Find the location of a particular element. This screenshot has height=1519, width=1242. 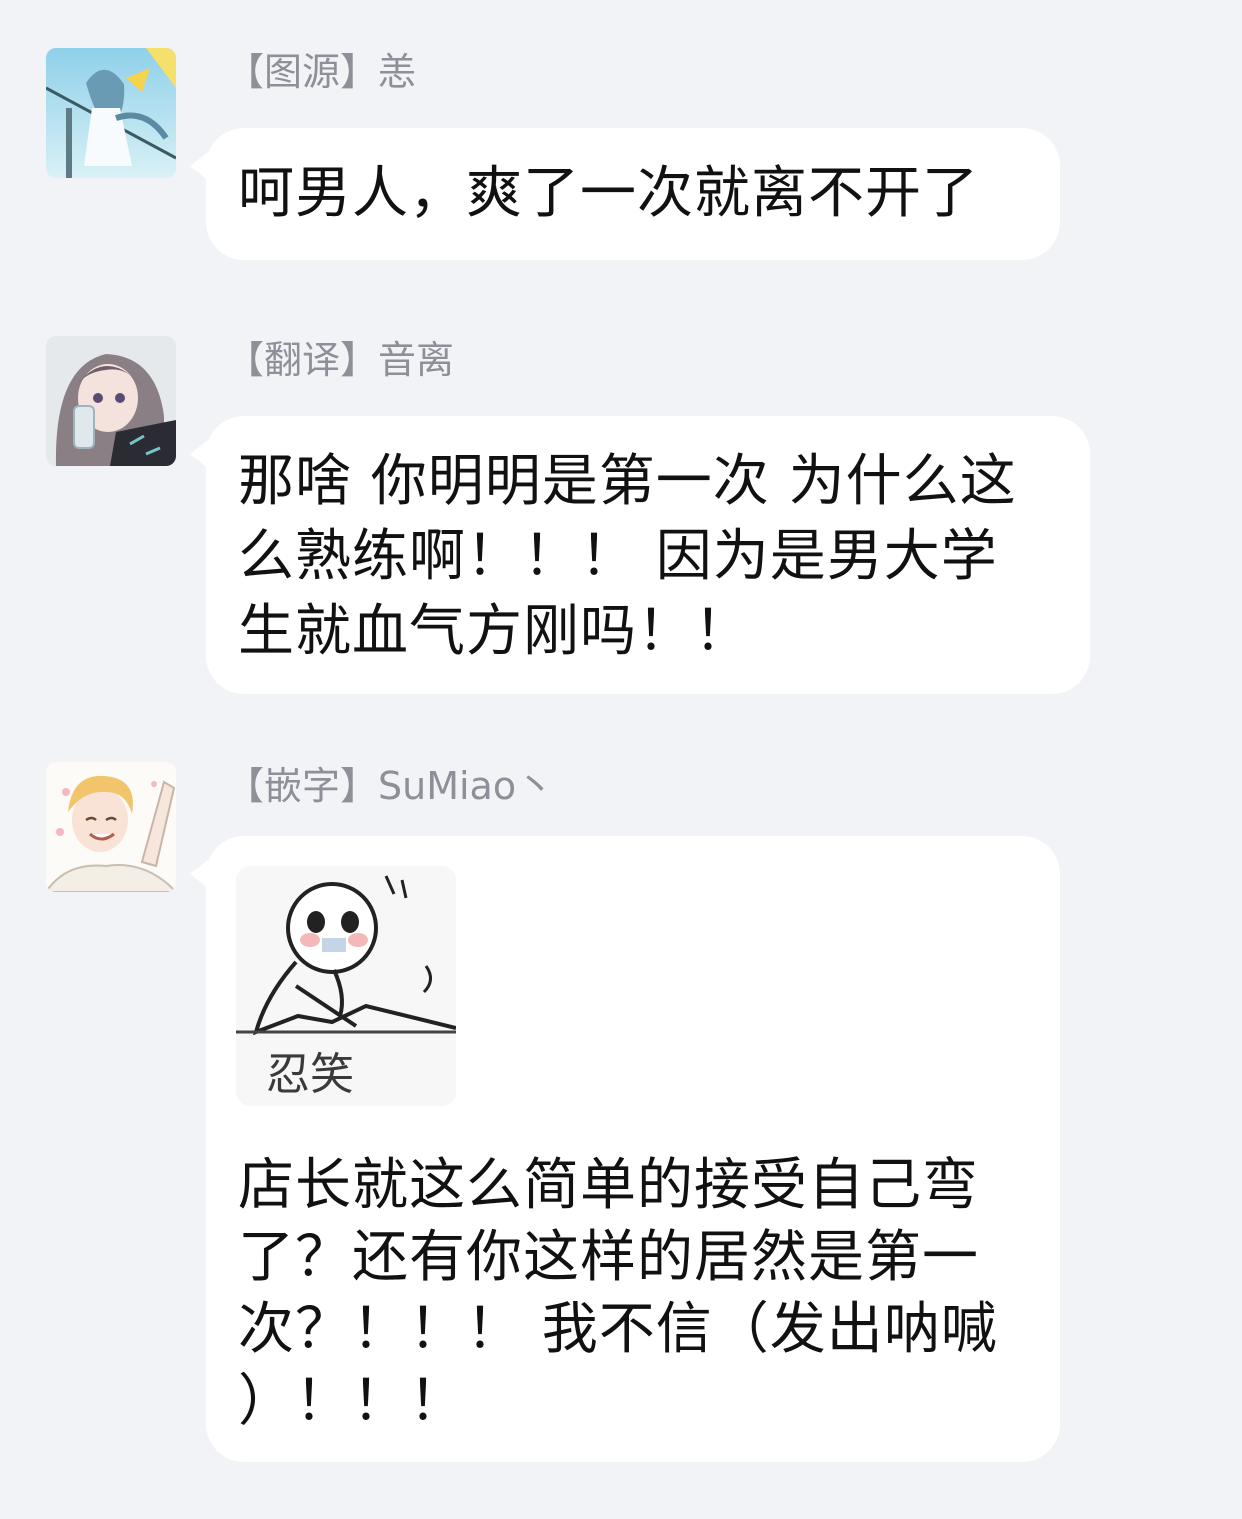

message-bubble: 那啥 你明明是第一次 为什么这 么熟练啊！！！ 因为是男大学 生就血气方刚吗！！ is located at coordinates (640, 555).